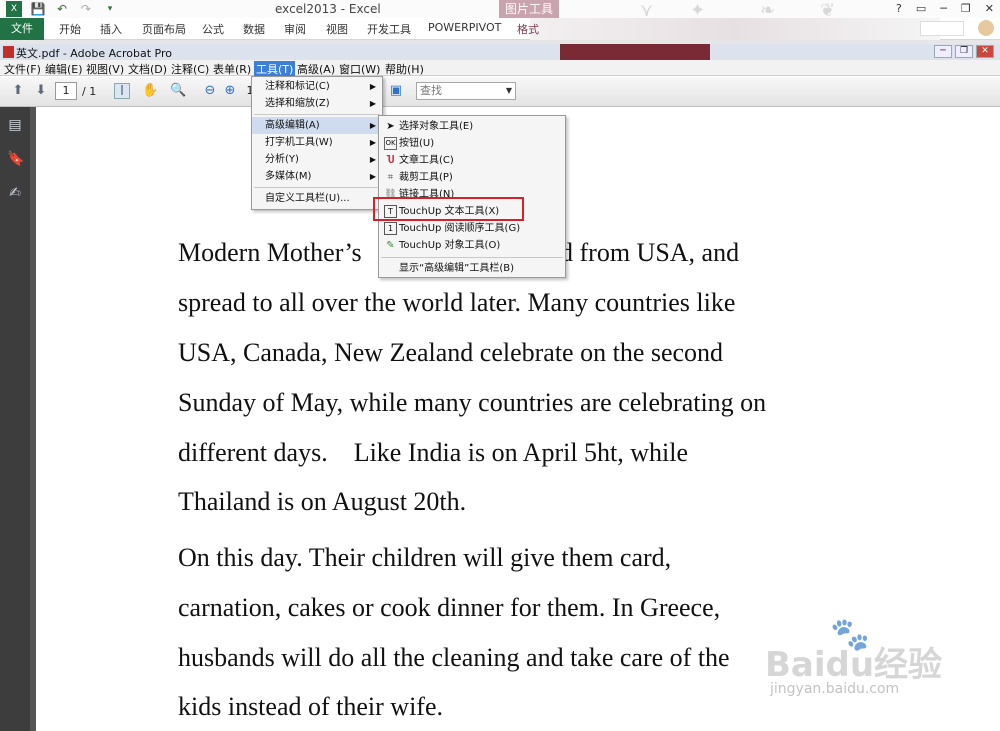  What do you see at coordinates (317, 86) in the screenshot?
I see `menu-item-comment-markup: 注释和标记(C) ▶` at bounding box center [317, 86].